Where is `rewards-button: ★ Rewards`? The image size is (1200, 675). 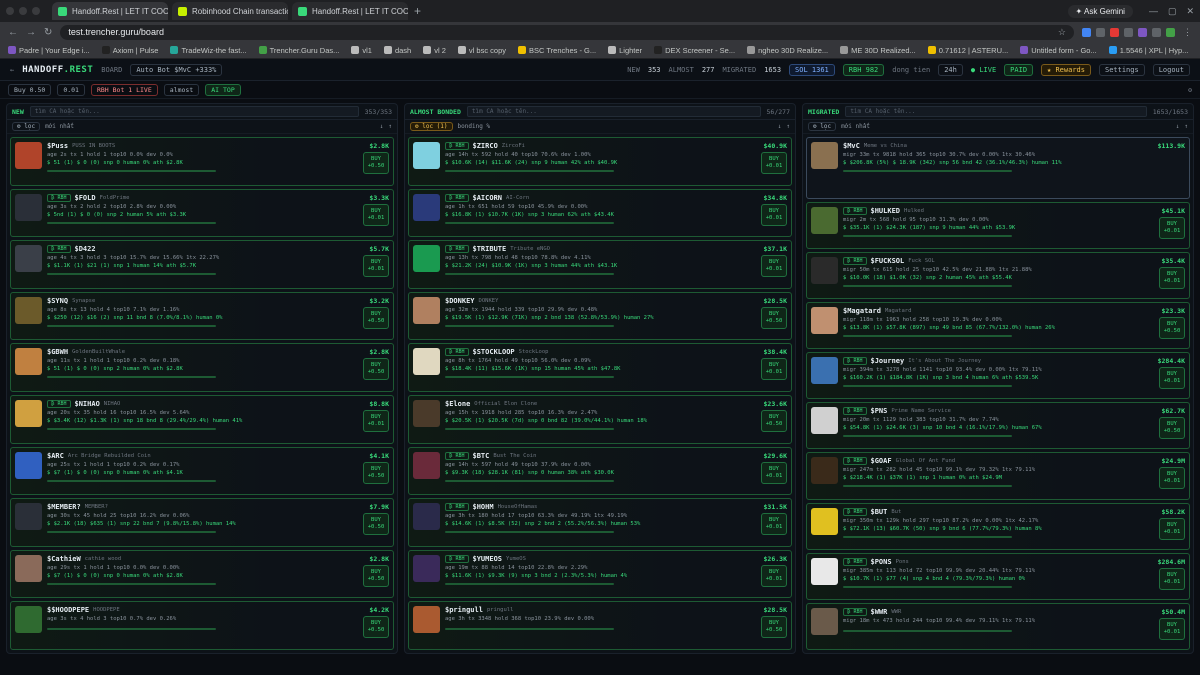
rewards-button: ★ Rewards is located at coordinates (1066, 69).